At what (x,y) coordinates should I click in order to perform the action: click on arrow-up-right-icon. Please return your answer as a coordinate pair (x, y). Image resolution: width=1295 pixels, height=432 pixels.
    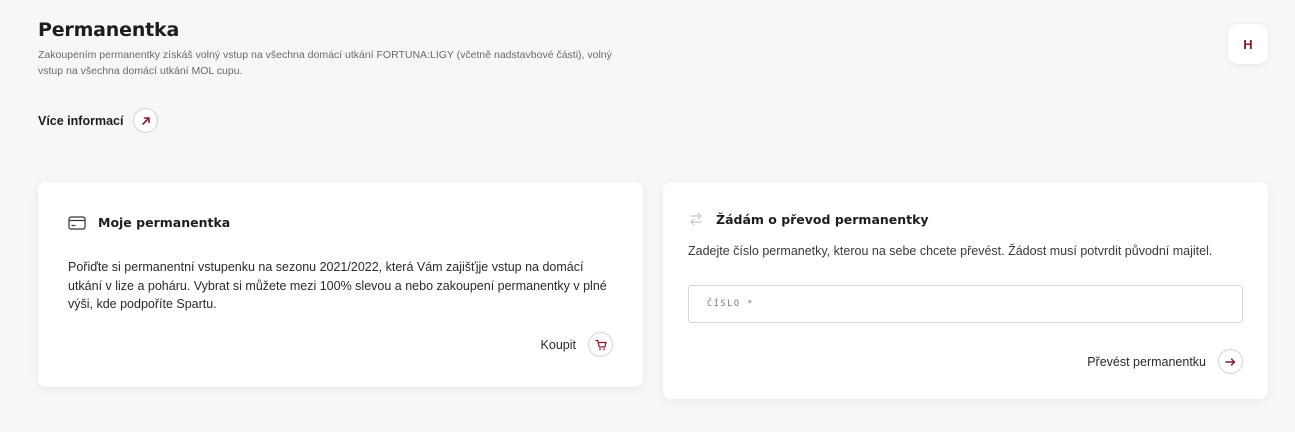
    Looking at the image, I should click on (146, 120).